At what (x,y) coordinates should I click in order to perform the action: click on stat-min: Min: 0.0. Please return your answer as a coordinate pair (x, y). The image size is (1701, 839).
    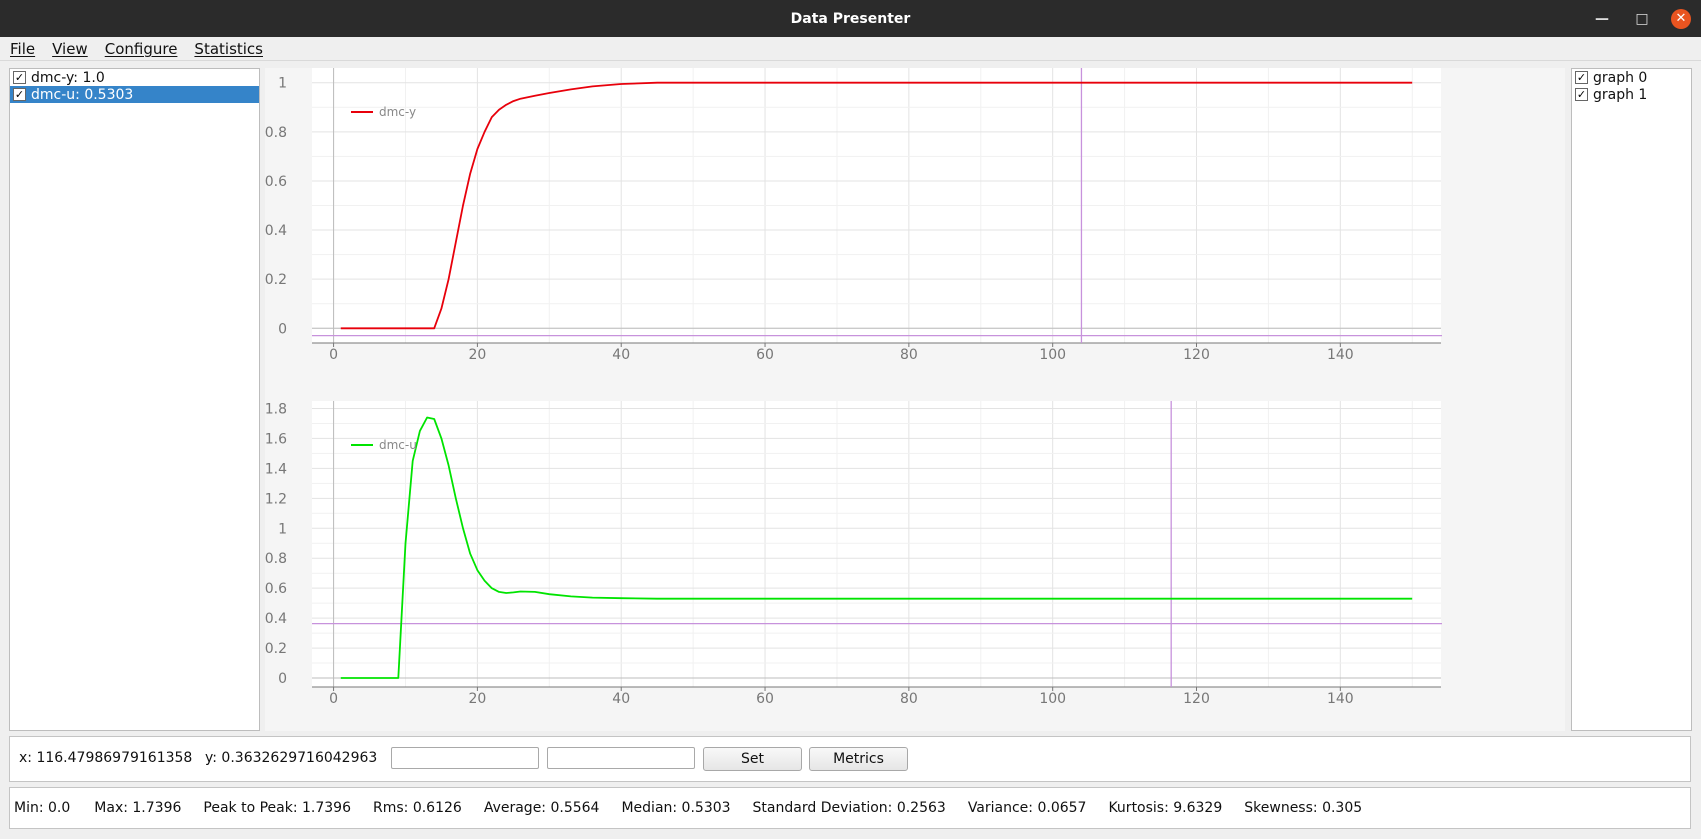
    Looking at the image, I should click on (42, 808).